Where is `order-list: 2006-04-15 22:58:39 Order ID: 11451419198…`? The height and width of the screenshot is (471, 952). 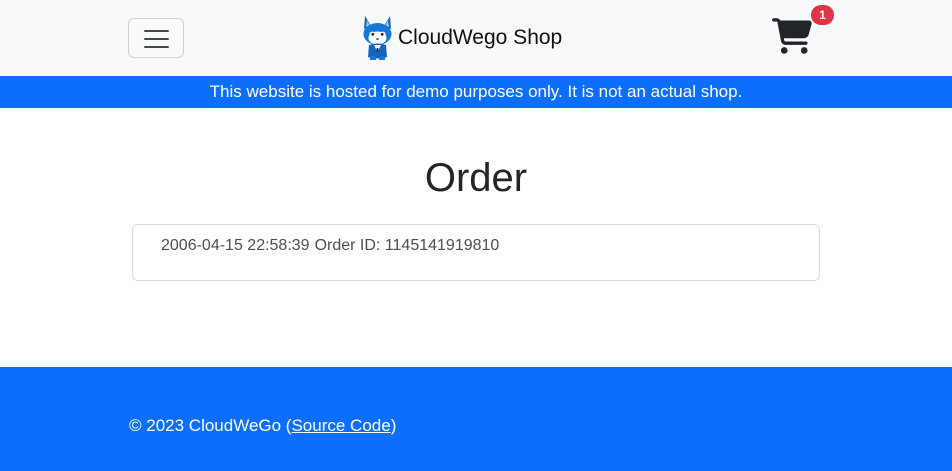 order-list: 2006-04-15 22:58:39 Order ID: 11451419198… is located at coordinates (476, 252).